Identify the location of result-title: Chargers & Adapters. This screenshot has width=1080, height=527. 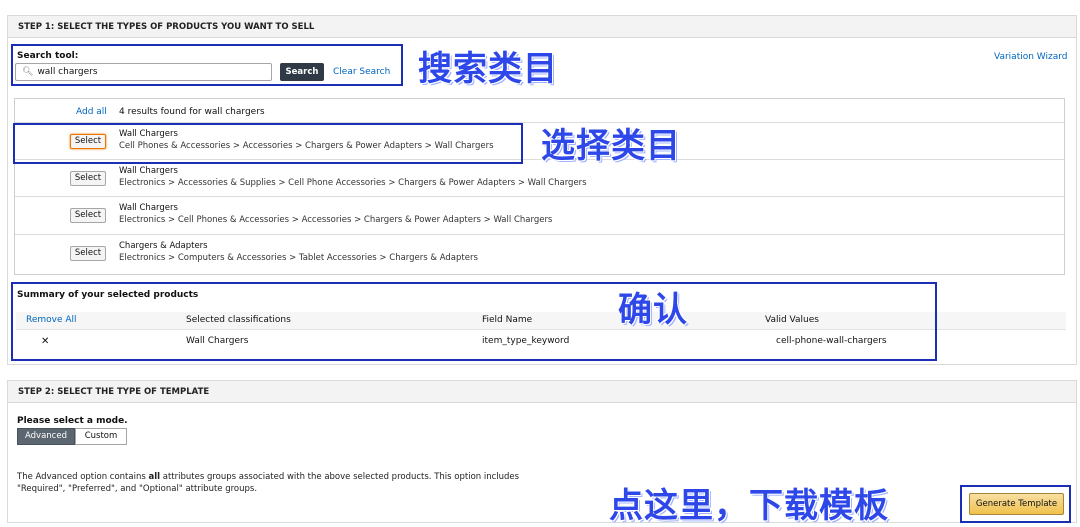
(163, 246).